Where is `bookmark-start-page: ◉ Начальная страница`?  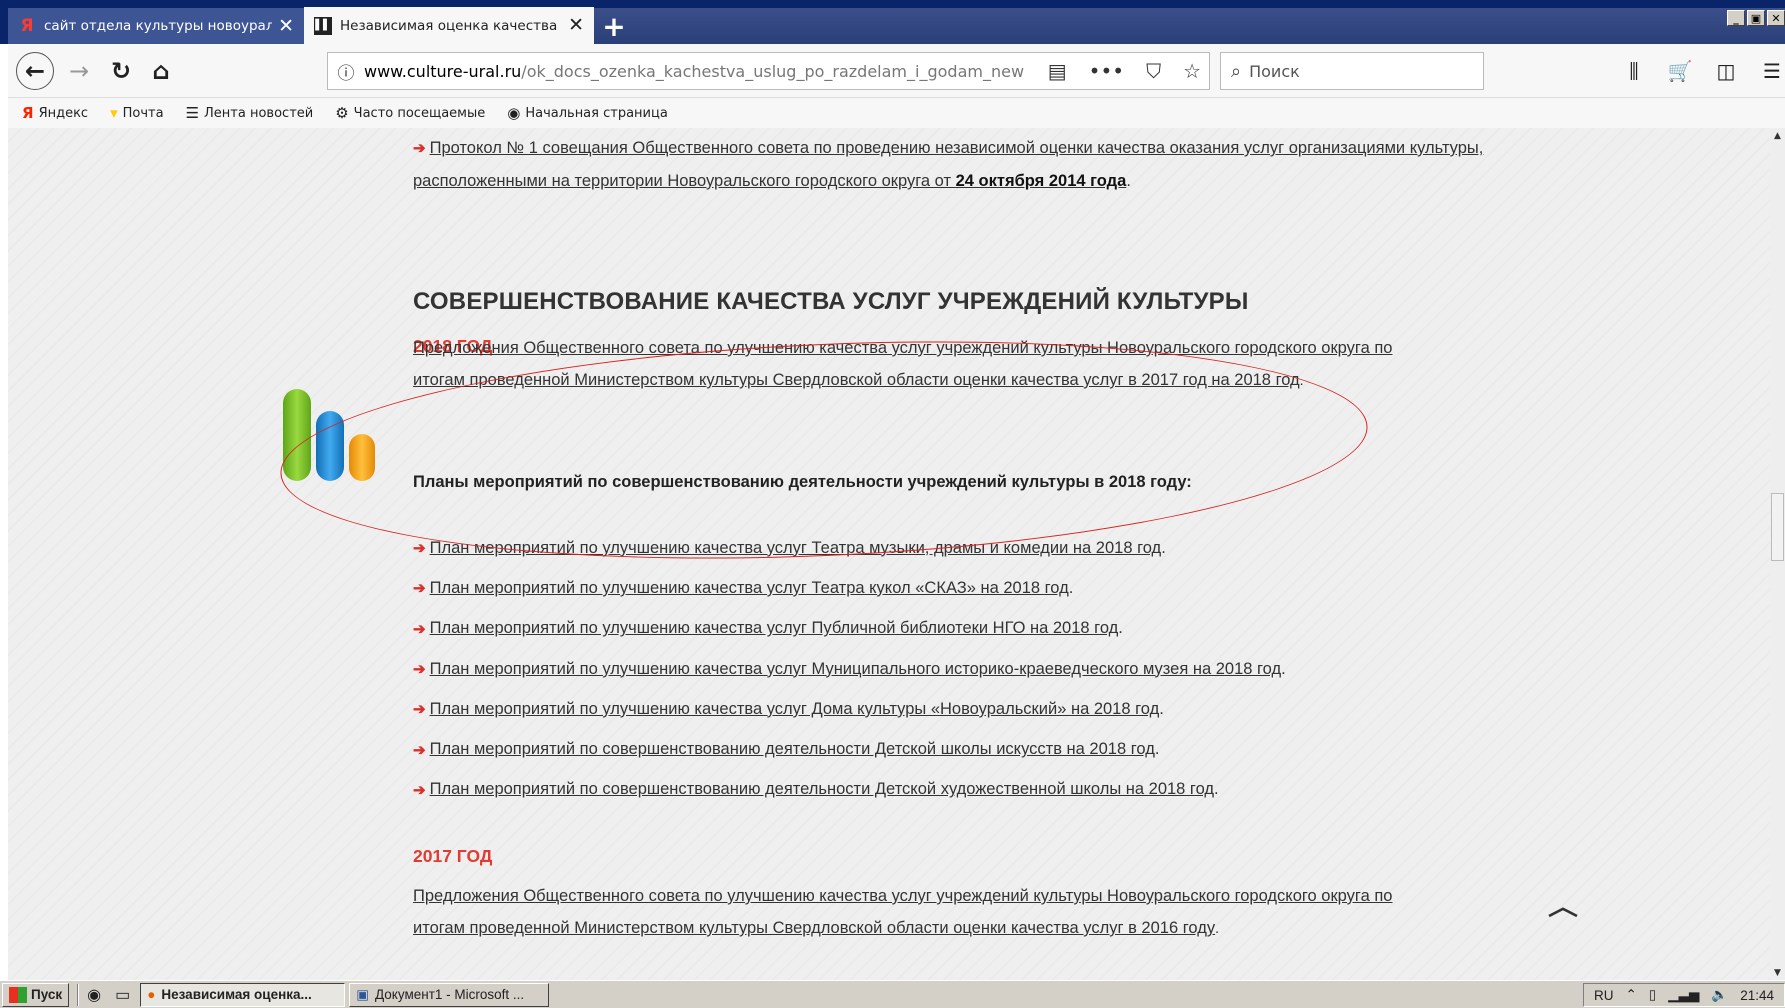 bookmark-start-page: ◉ Начальная страница is located at coordinates (587, 113).